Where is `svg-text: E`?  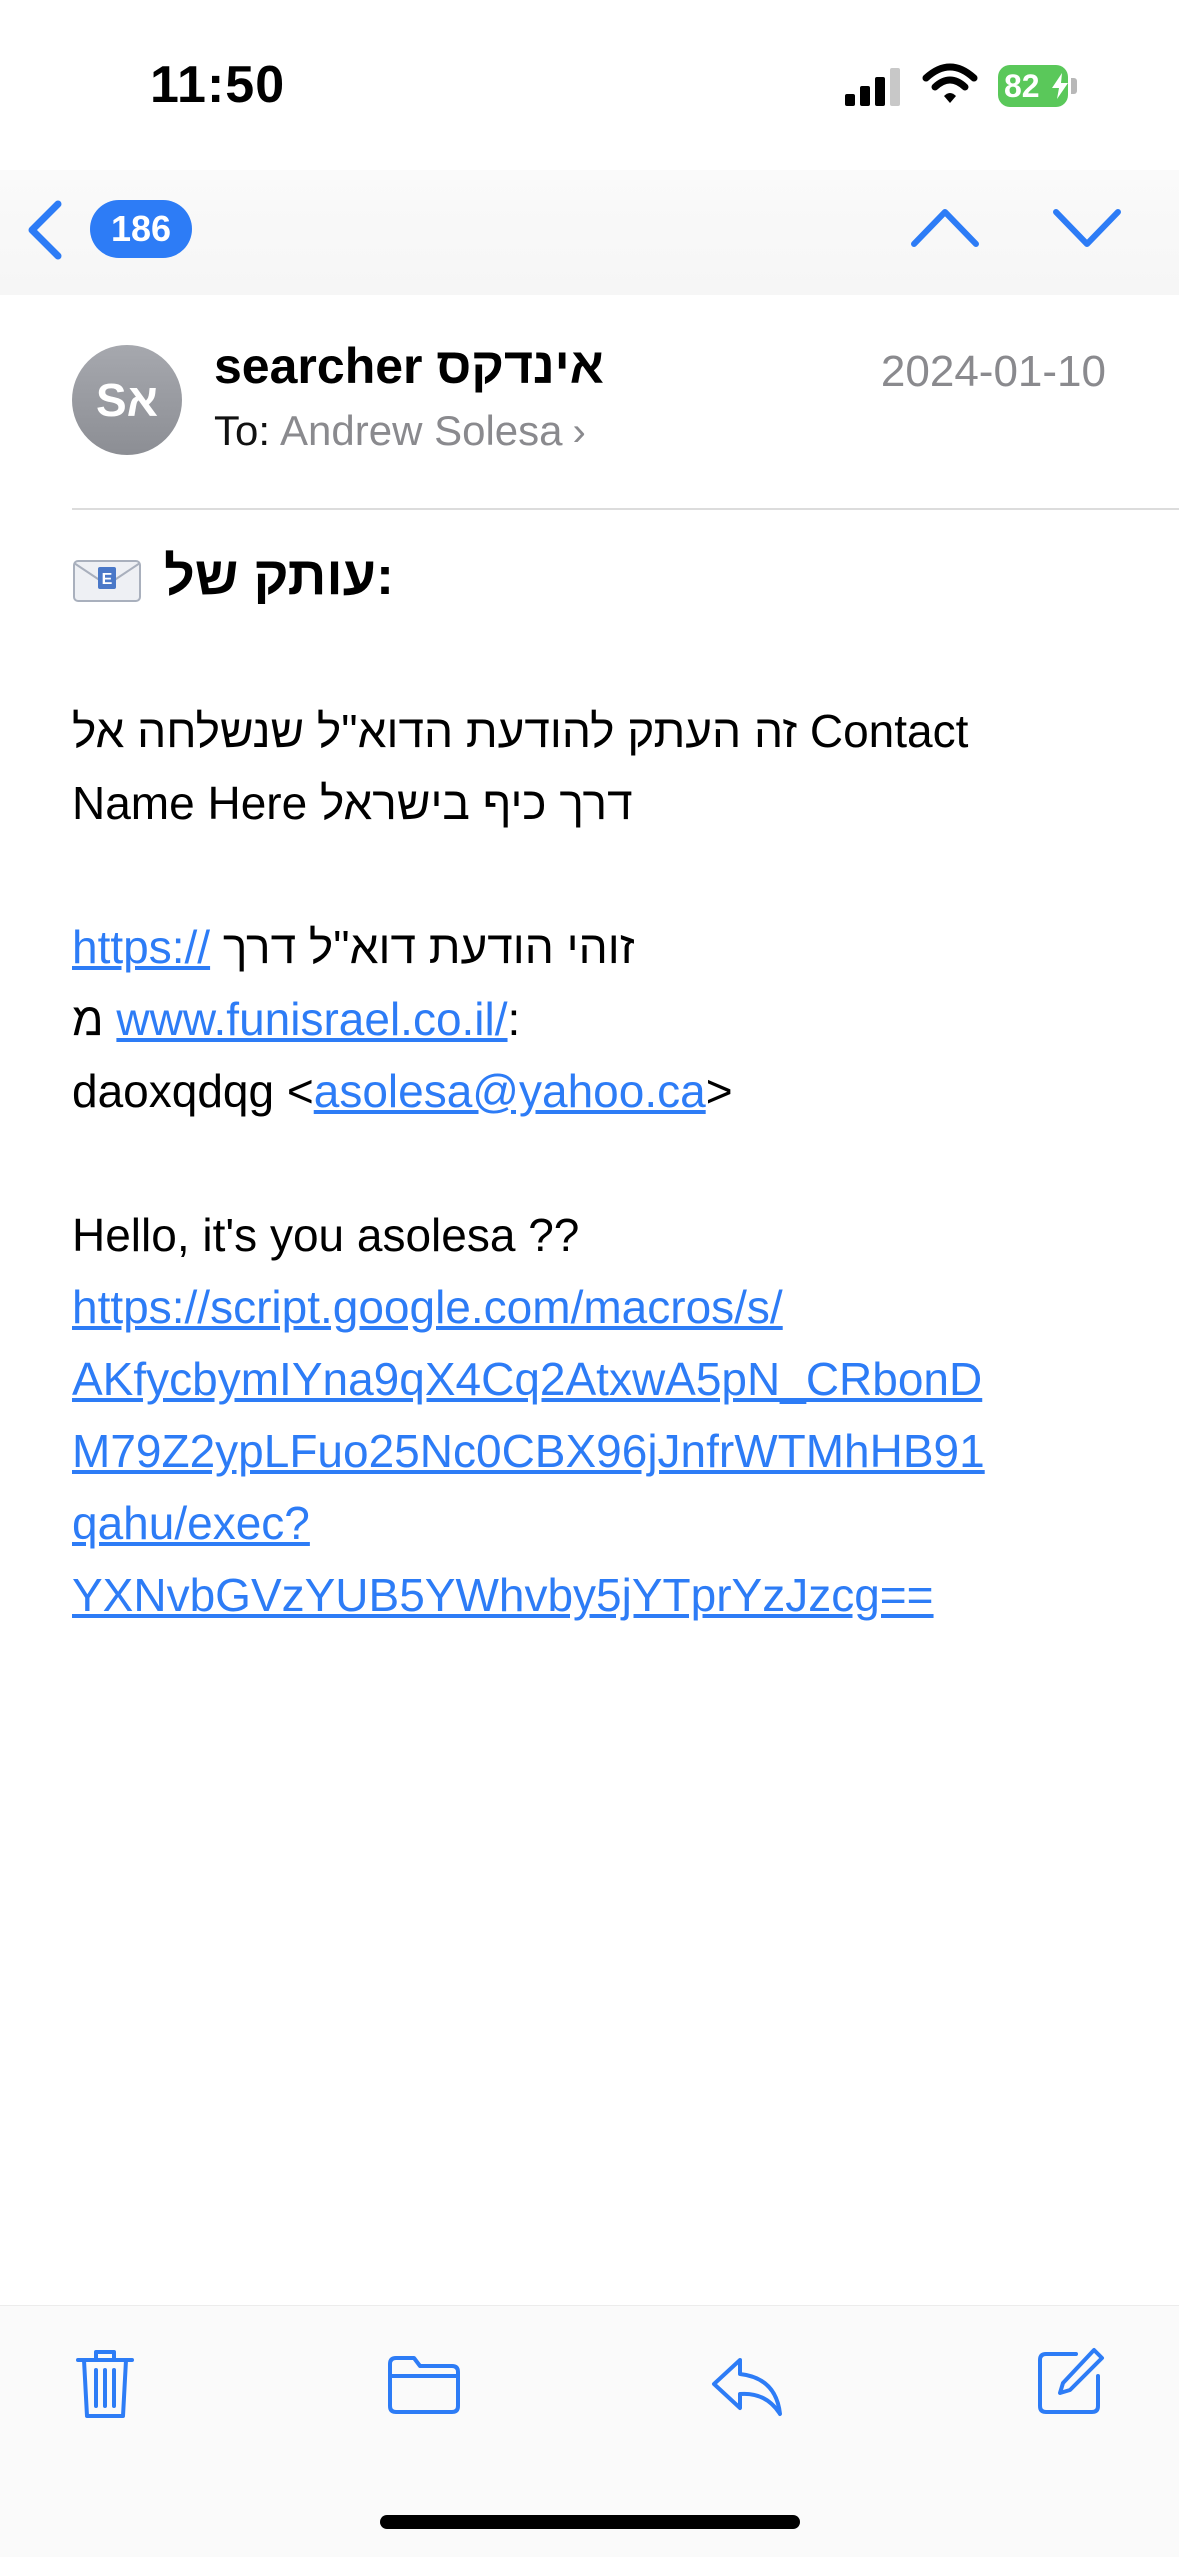
svg-text: E is located at coordinates (107, 579).